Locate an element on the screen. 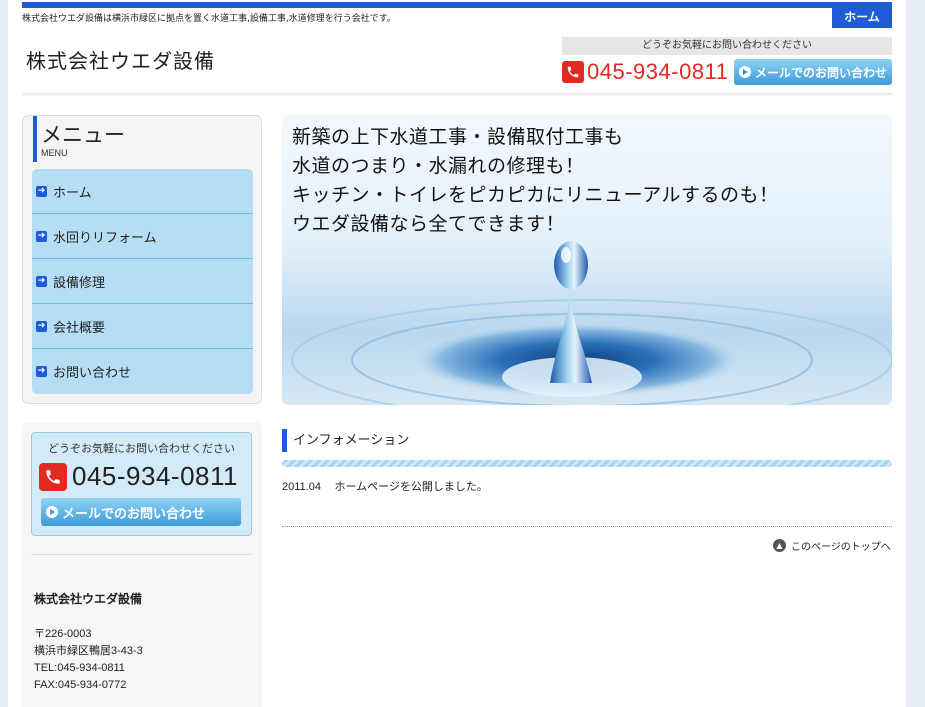 The height and width of the screenshot is (707, 925). menu-title: メニュー is located at coordinates (83, 135).